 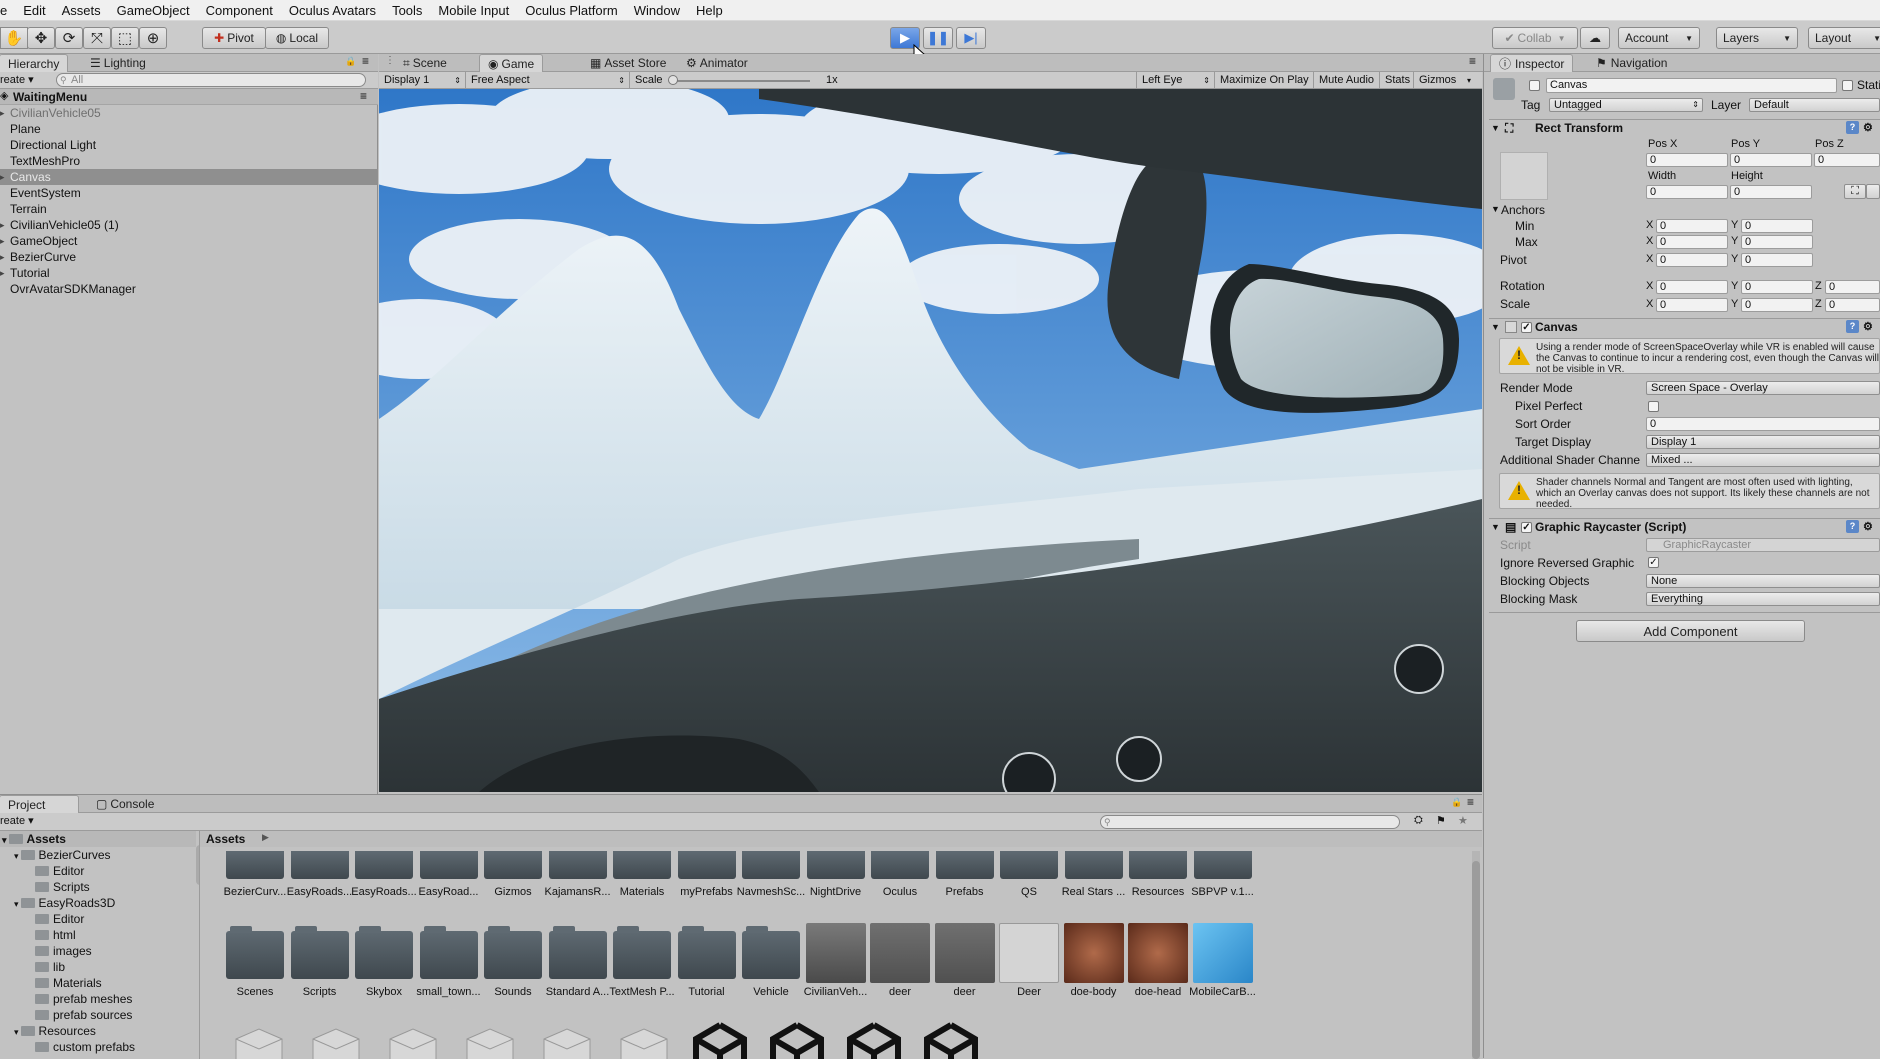 I want to click on tab-asset-store: ▦ Asset Store, so click(x=628, y=63).